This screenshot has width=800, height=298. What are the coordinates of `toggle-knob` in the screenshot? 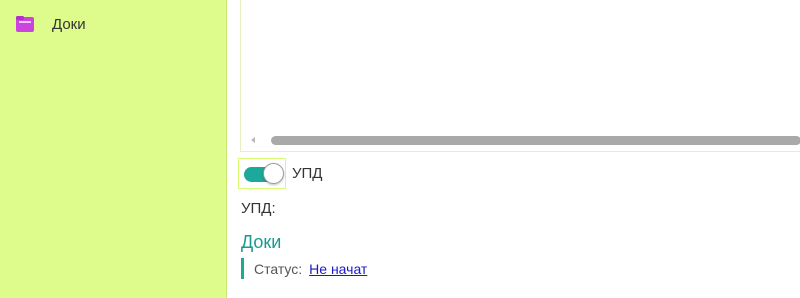 It's located at (273, 173).